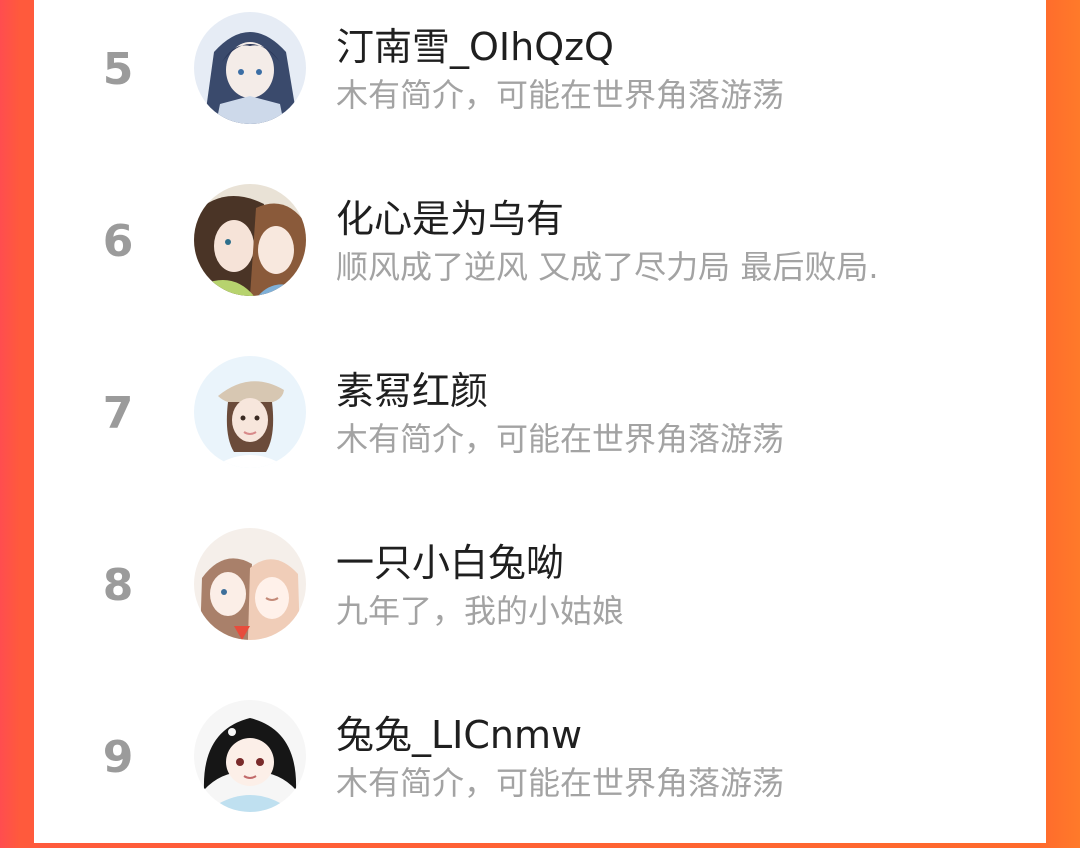  What do you see at coordinates (118, 69) in the screenshot?
I see `rank-number: 5` at bounding box center [118, 69].